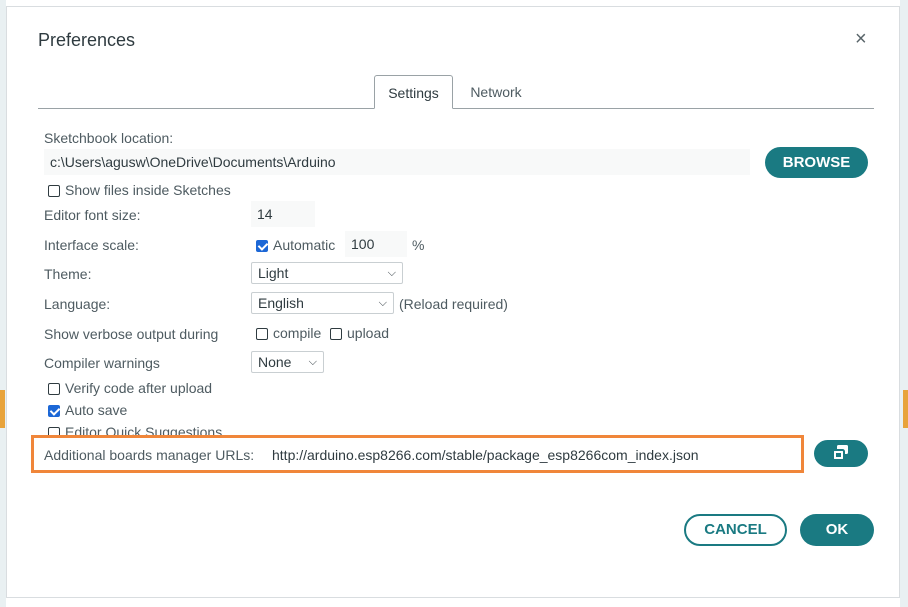 Image resolution: width=908 pixels, height=607 pixels. Describe the element at coordinates (456, 108) in the screenshot. I see `tabs-divider` at that location.